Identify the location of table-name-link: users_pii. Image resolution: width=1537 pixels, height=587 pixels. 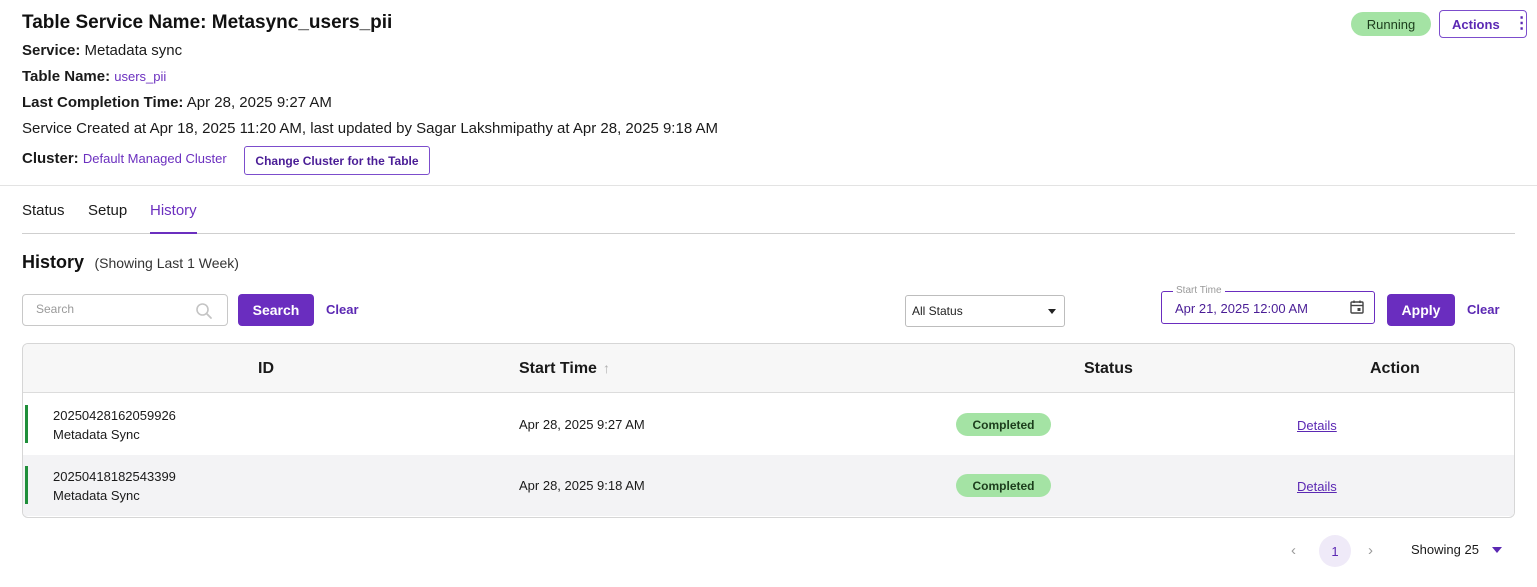
(140, 76).